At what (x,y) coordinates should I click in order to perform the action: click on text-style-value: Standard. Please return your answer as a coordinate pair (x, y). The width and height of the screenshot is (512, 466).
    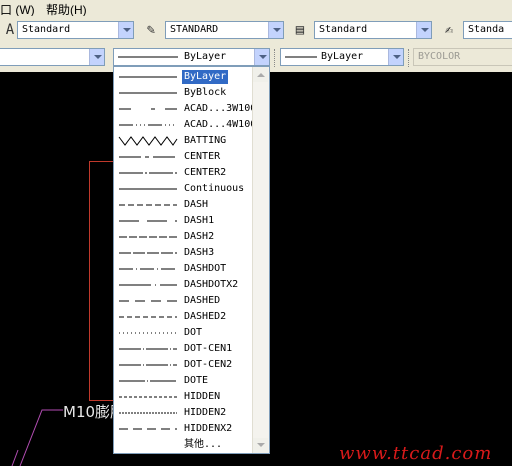
    Looking at the image, I should click on (46, 29).